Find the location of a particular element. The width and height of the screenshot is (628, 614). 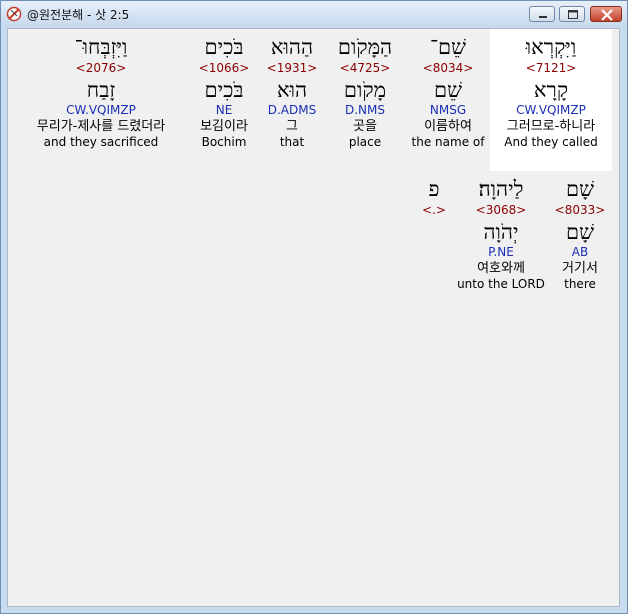

hebrew-word: וַיִּזְבְּחוּ־ is located at coordinates (101, 47).